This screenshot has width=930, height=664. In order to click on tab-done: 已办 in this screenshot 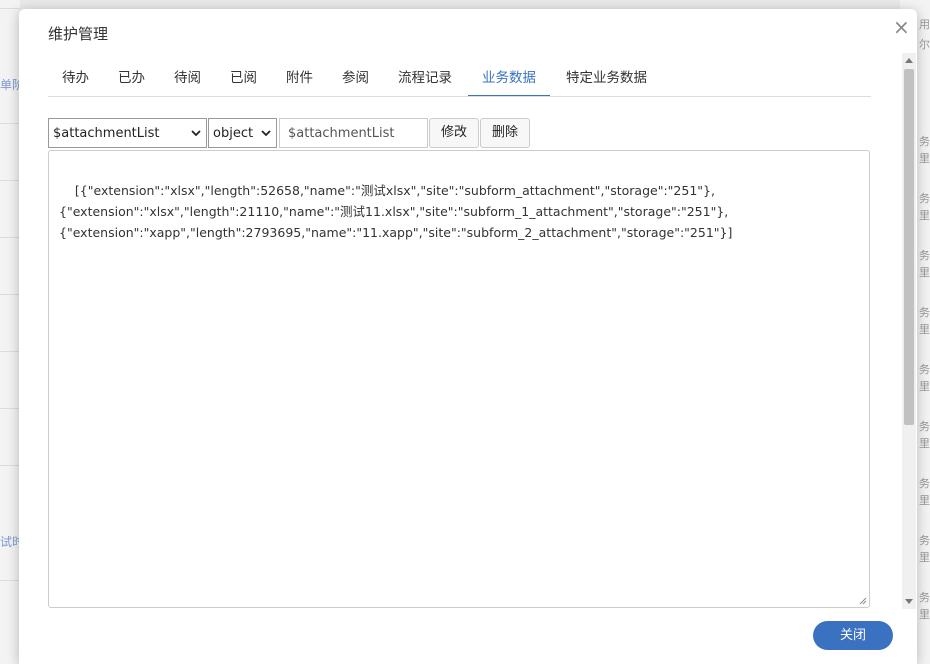, I will do `click(131, 81)`.